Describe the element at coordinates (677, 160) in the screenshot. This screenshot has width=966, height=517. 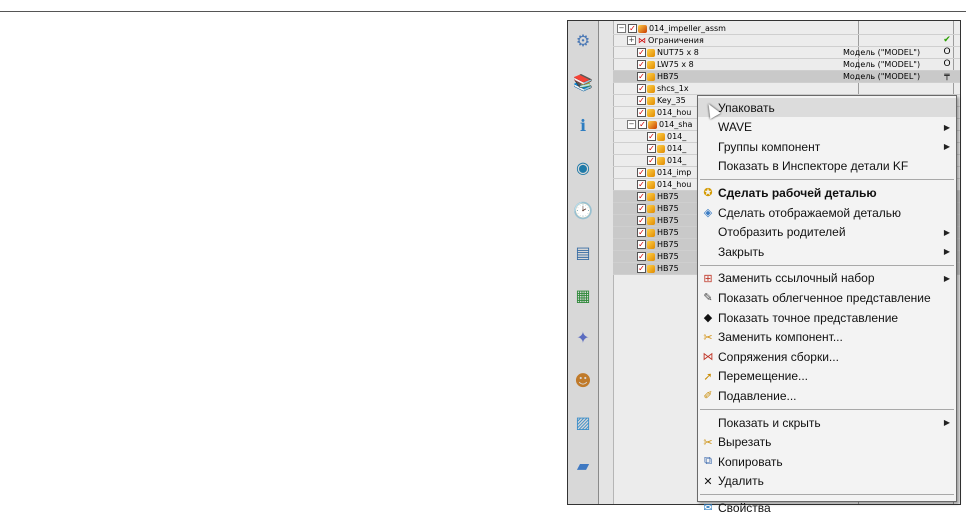
I see `node-label: 014_` at that location.